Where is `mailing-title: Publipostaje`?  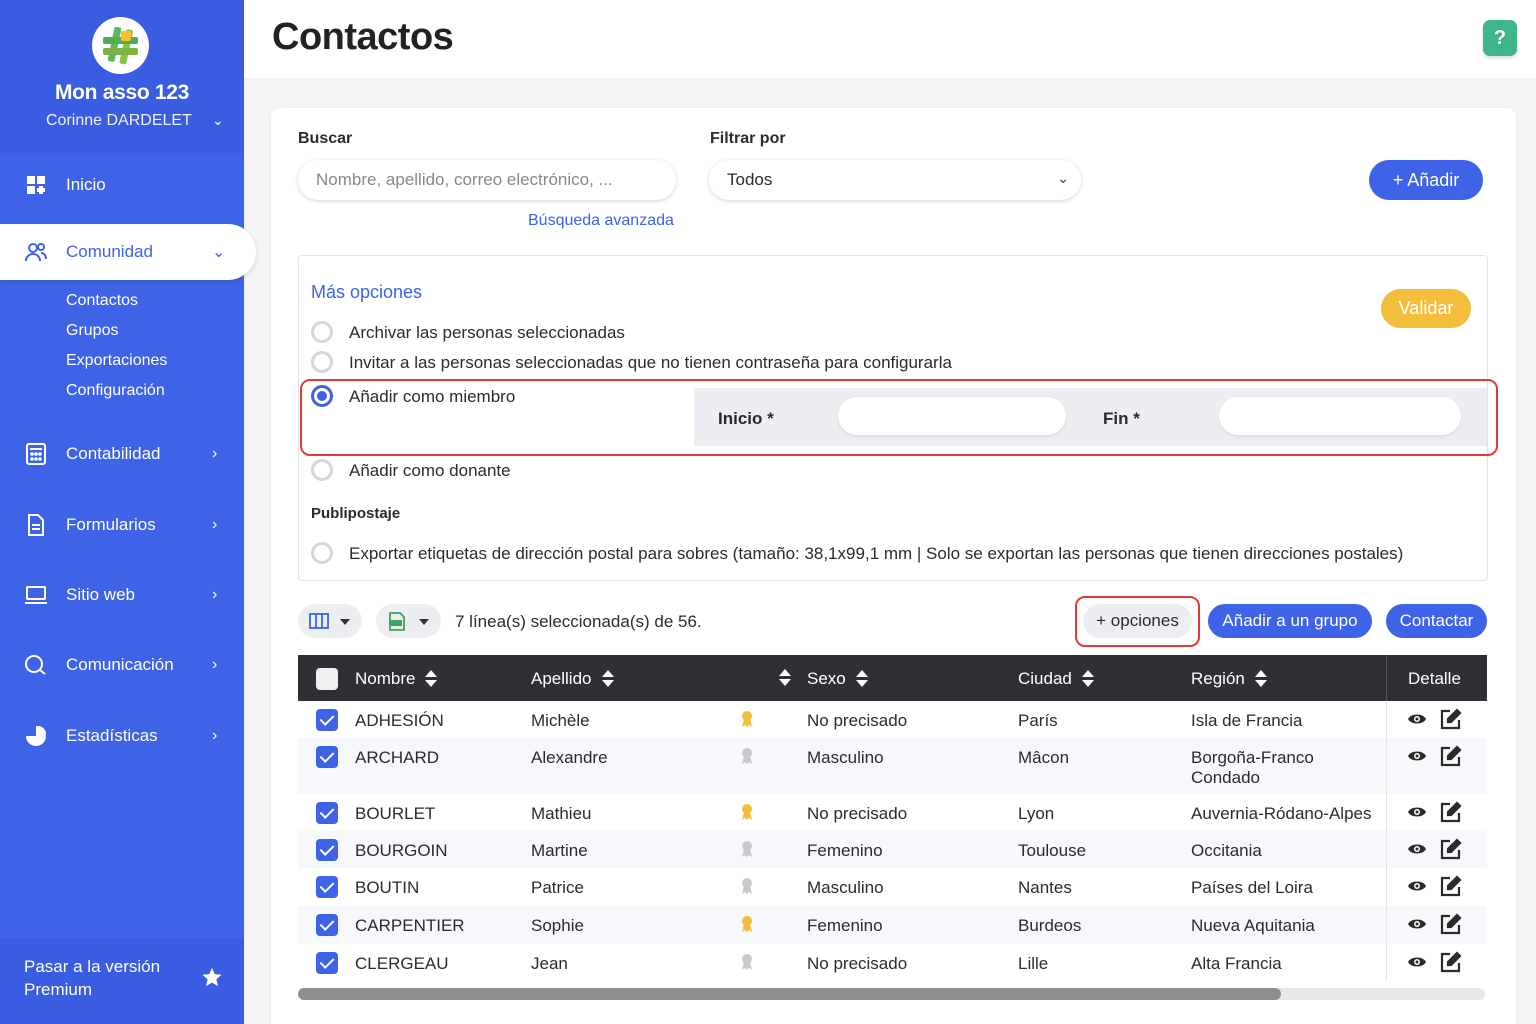 mailing-title: Publipostaje is located at coordinates (356, 513).